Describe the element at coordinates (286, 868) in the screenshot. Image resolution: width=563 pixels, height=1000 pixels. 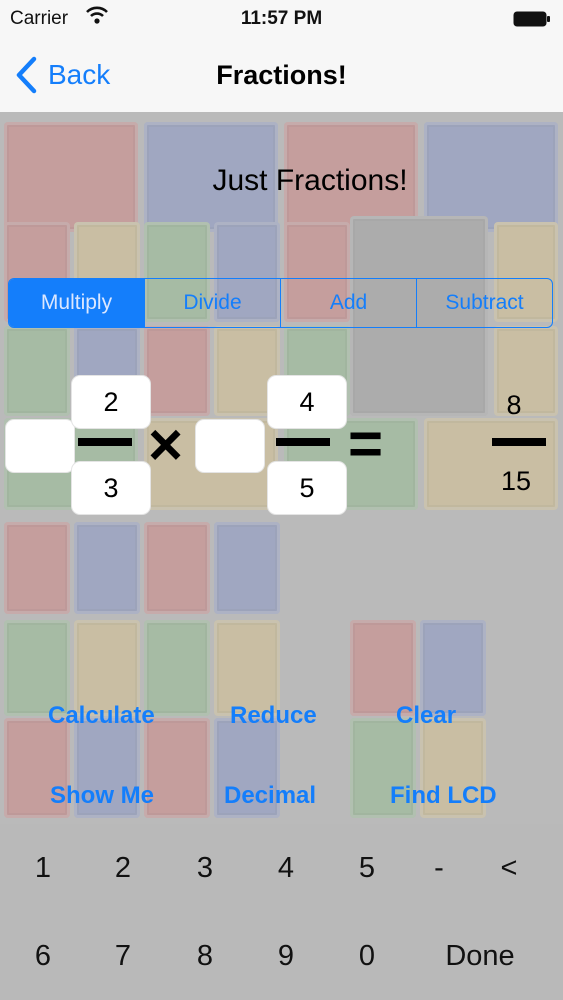
I see `key-4: 4` at that location.